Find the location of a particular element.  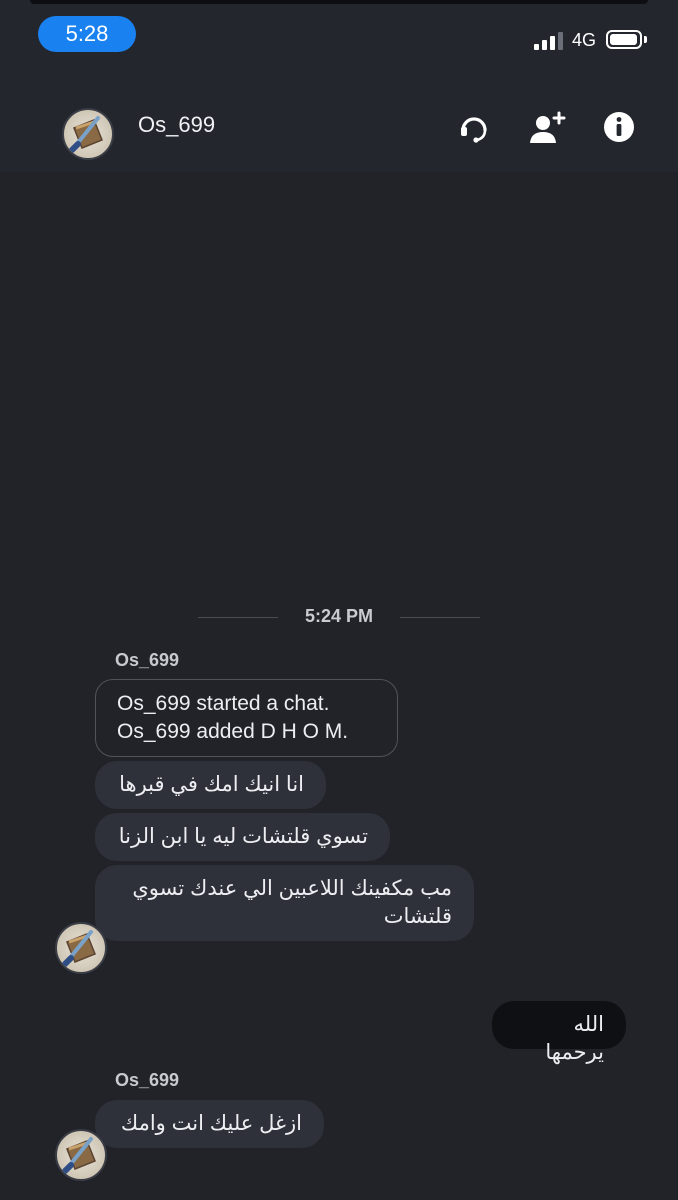

status-time: 5:28 is located at coordinates (87, 34).